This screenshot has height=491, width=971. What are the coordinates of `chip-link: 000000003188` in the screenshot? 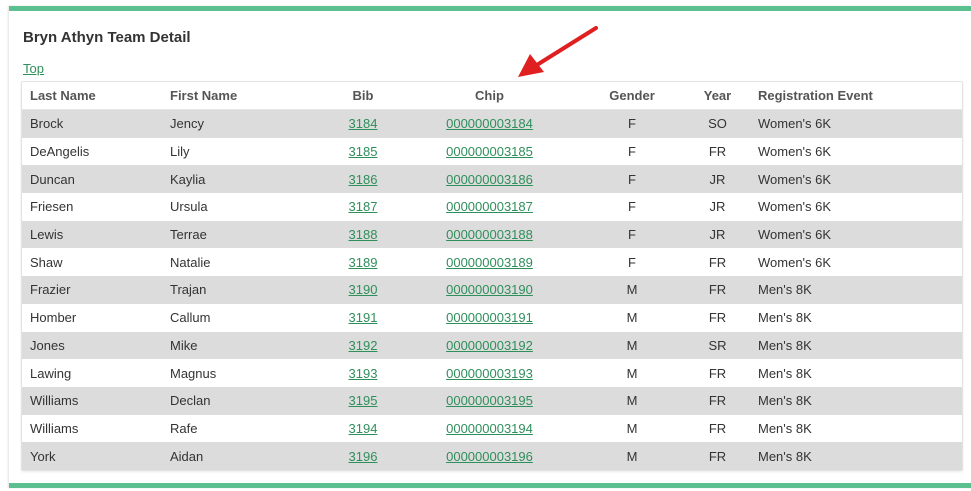 It's located at (489, 234).